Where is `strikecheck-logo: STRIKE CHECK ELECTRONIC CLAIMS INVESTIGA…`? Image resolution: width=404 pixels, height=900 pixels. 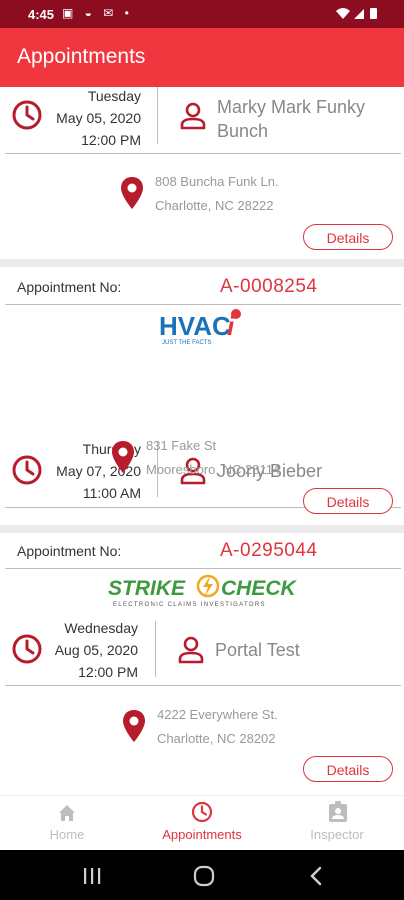 strikecheck-logo: STRIKE CHECK ELECTRONIC CLAIMS INVESTIGA… is located at coordinates (203, 591).